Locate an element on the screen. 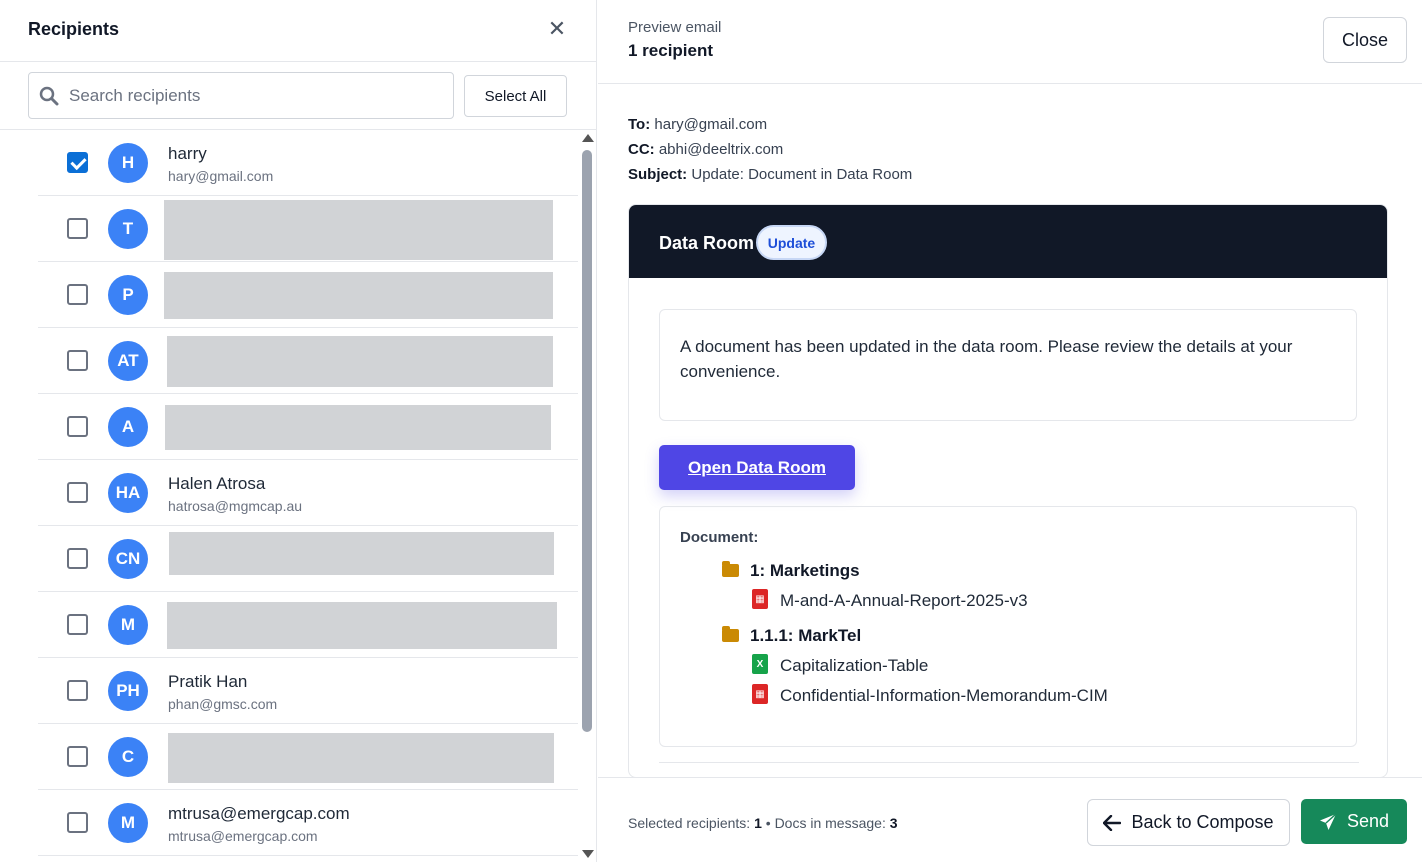 The height and width of the screenshot is (862, 1422). docs-count: 3 is located at coordinates (893, 823).